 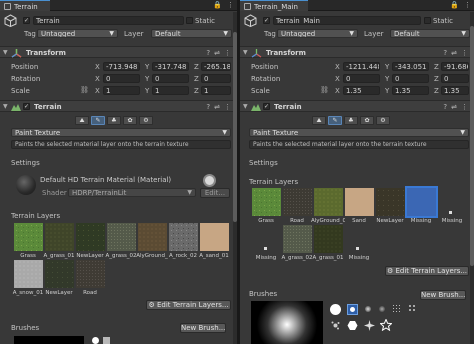 I want to click on scale-y-field: 1.35, so click(x=410, y=90).